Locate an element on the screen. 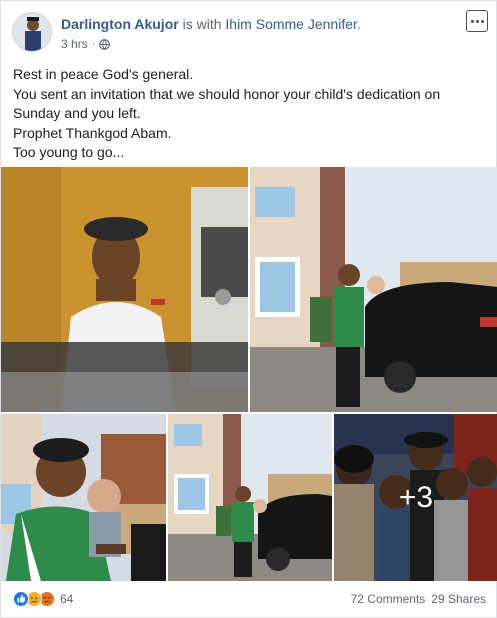  reaction-count: 64 is located at coordinates (67, 599).